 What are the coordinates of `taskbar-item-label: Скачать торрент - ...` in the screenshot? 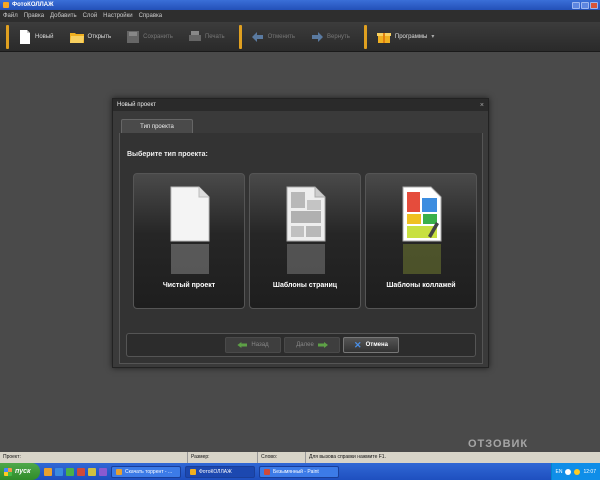 It's located at (149, 471).